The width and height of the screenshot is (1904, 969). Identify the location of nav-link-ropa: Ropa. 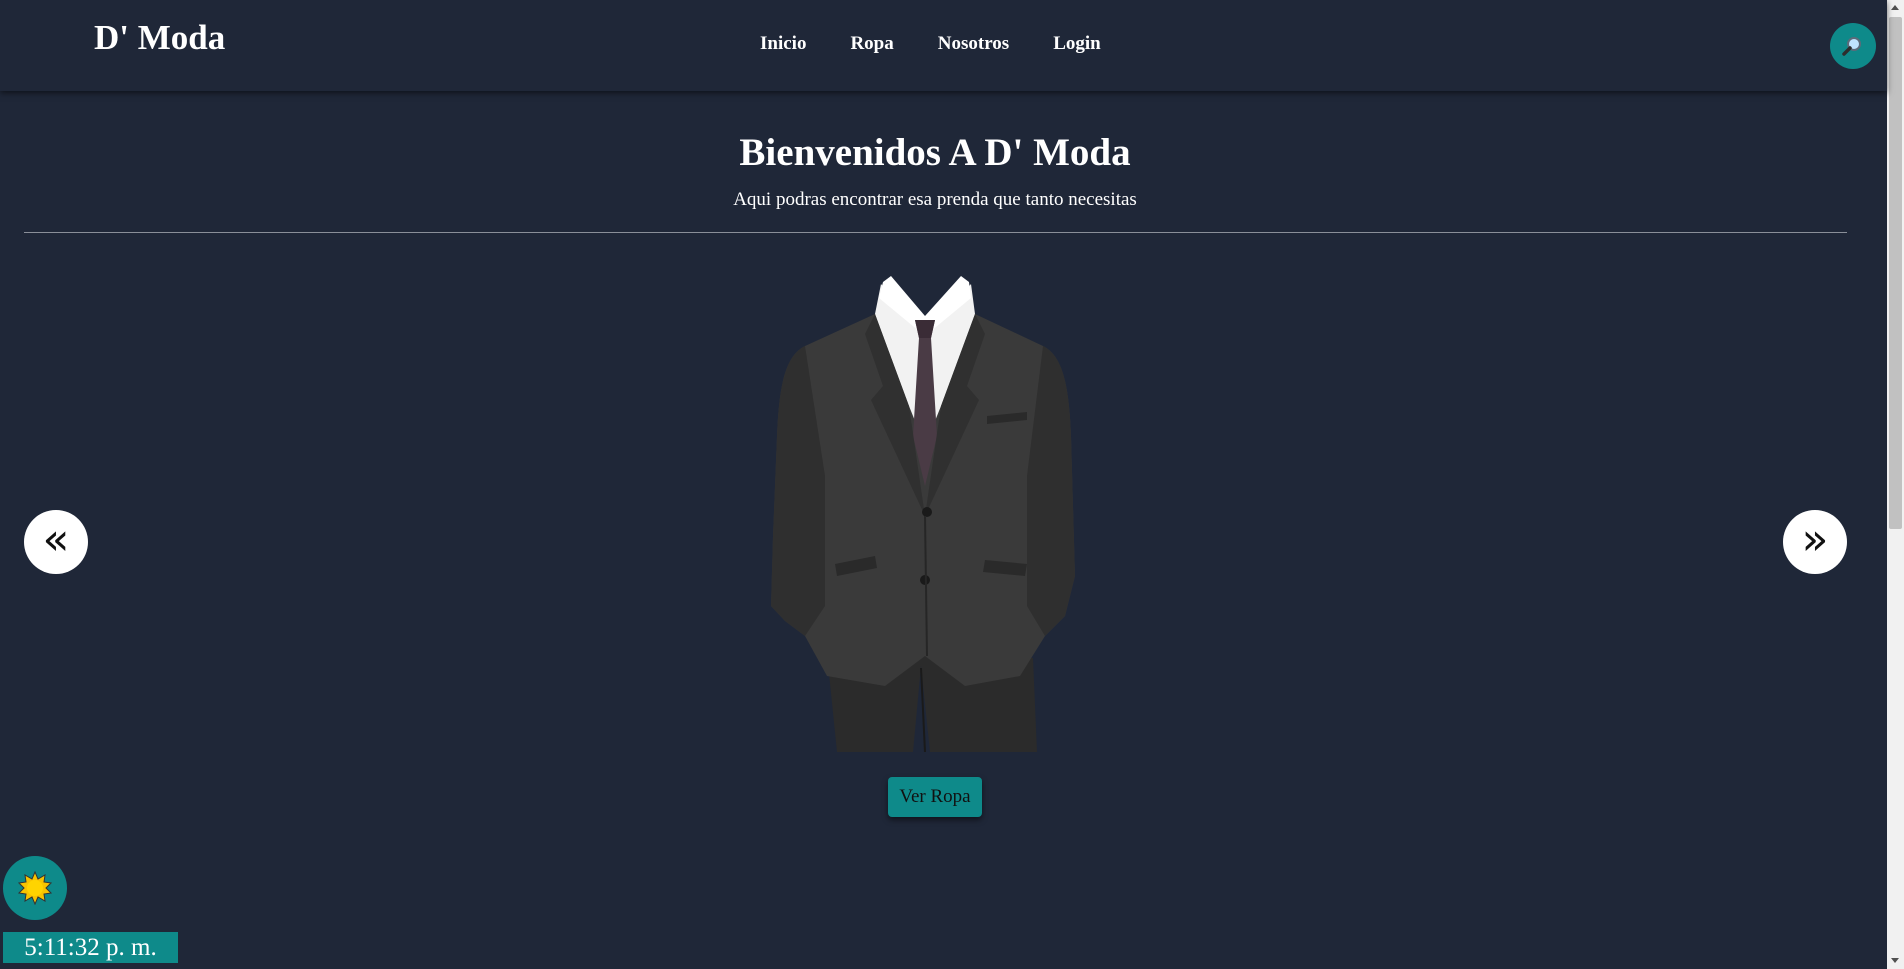
(871, 44).